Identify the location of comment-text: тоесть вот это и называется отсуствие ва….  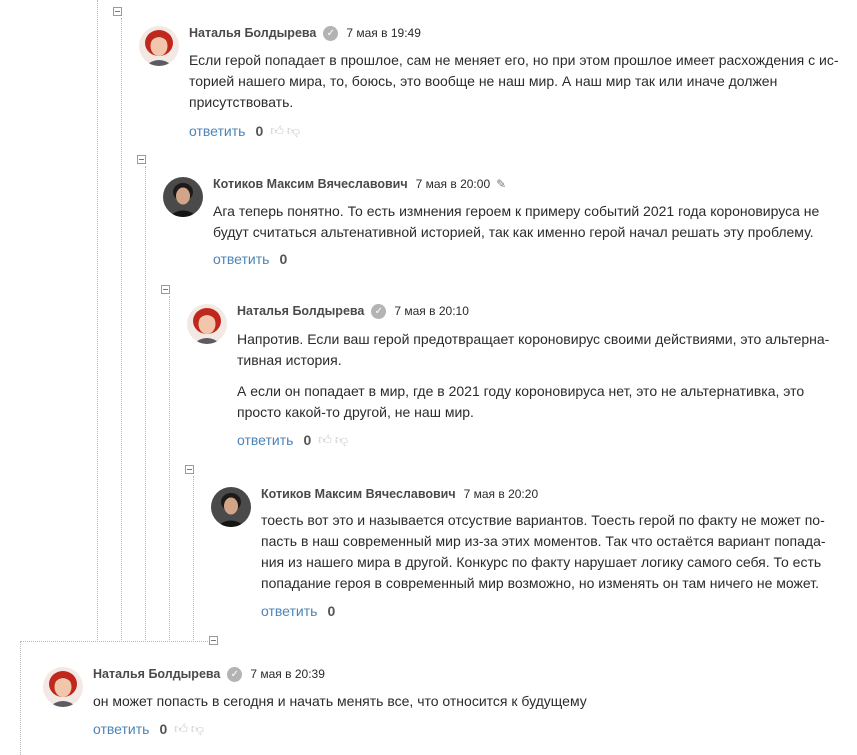
(543, 552).